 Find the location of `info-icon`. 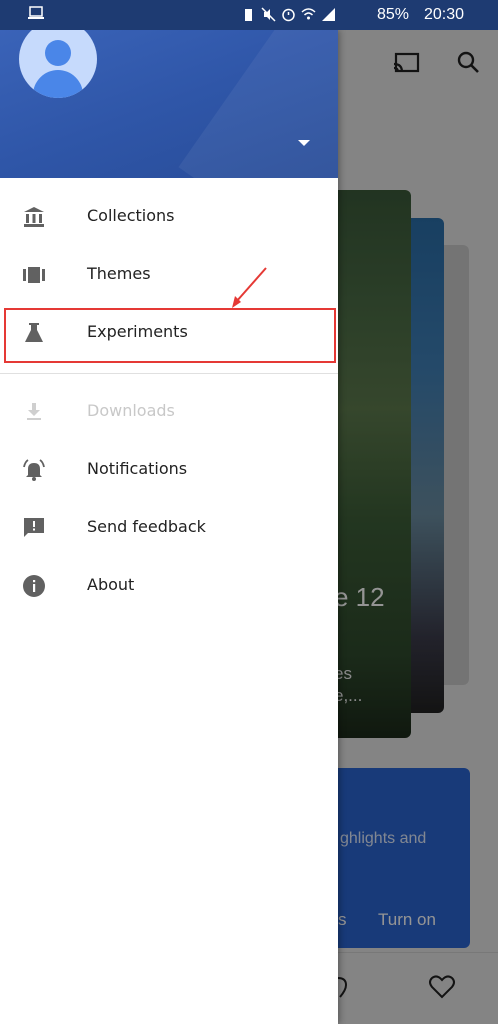

info-icon is located at coordinates (34, 586).